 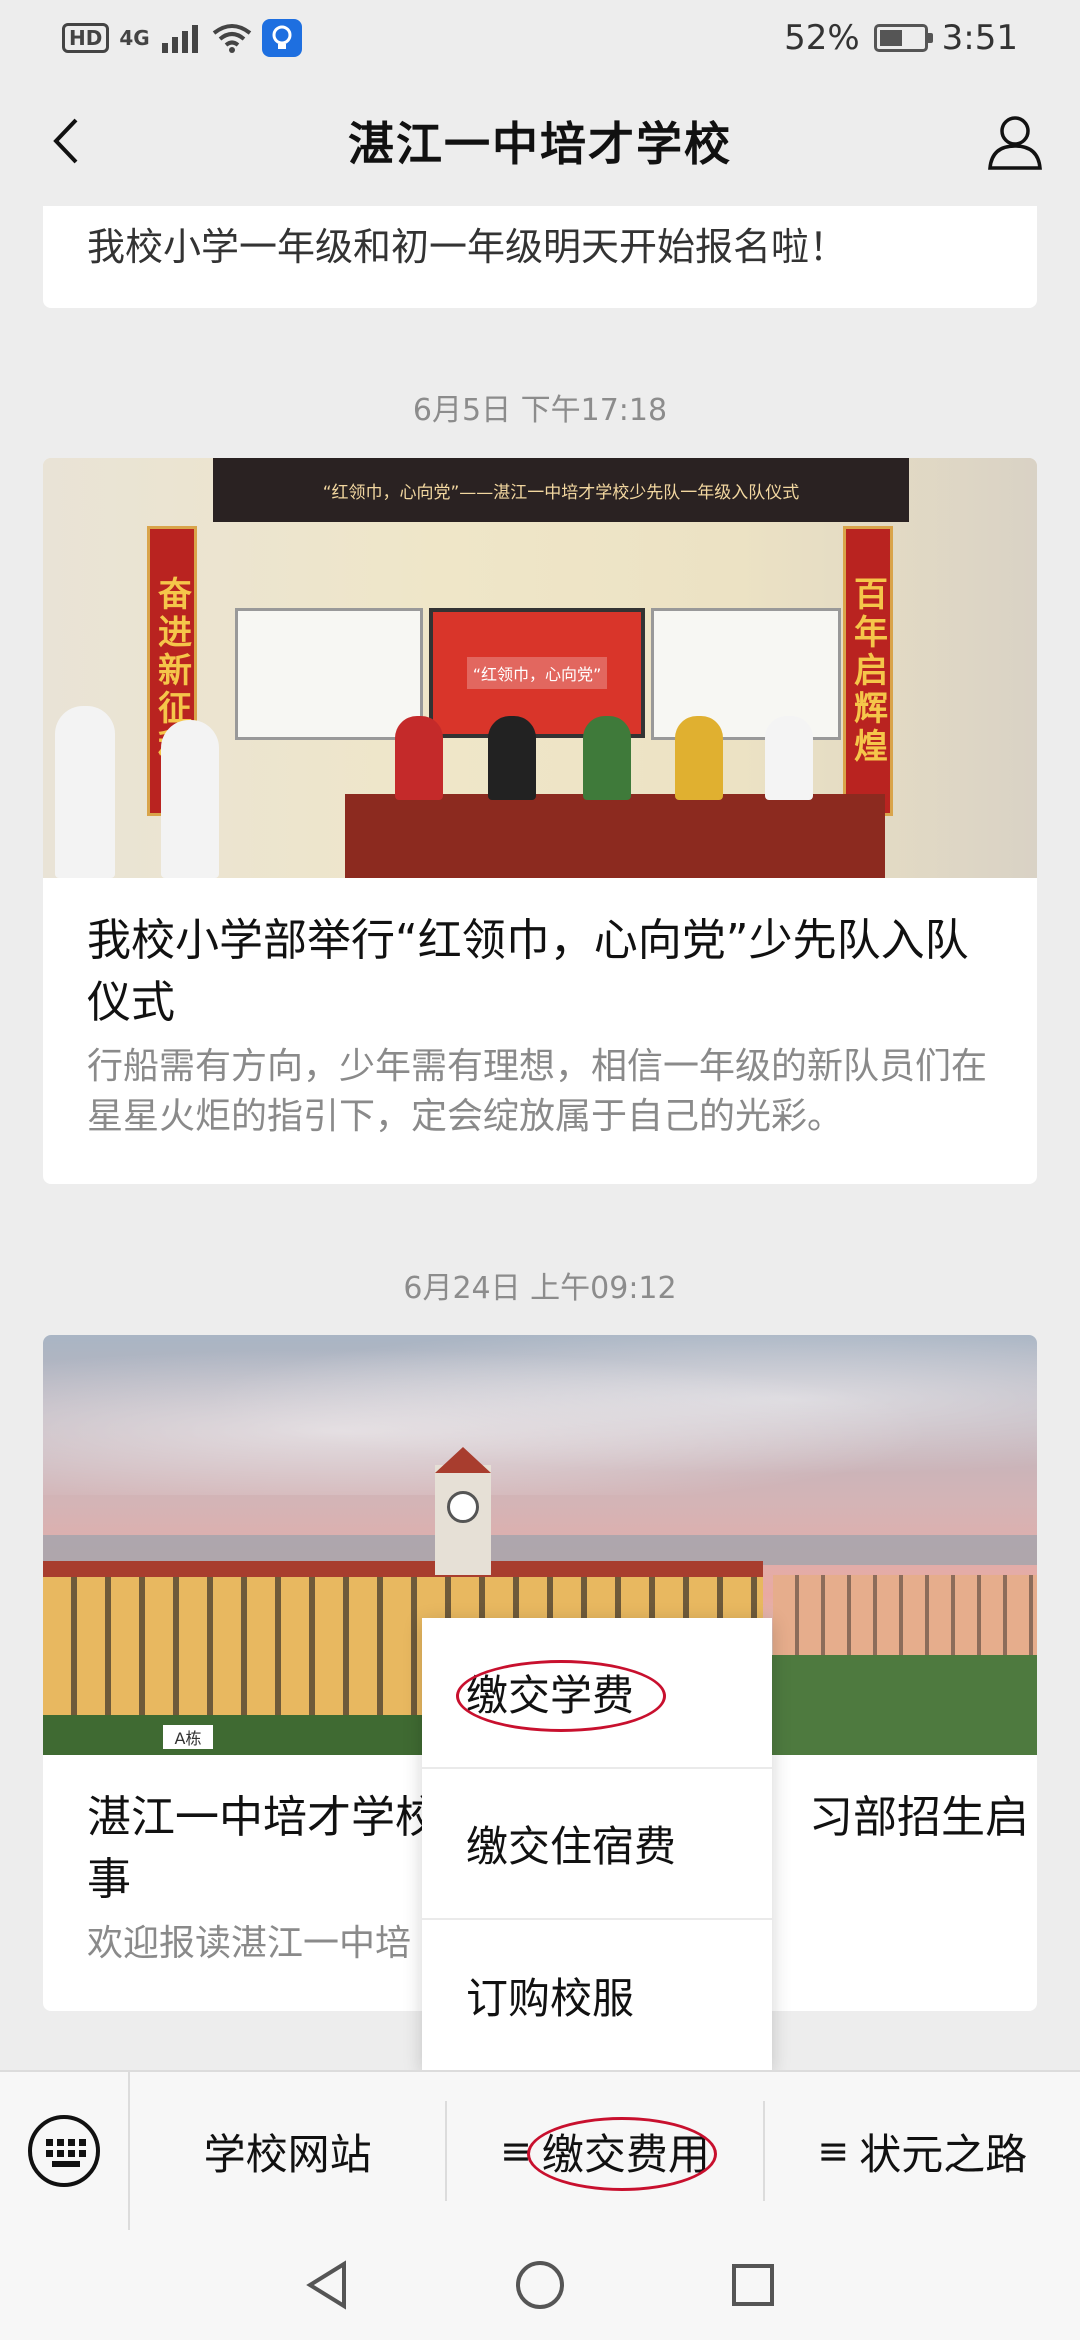 I want to click on system-recent-button, so click(x=753, y=2285).